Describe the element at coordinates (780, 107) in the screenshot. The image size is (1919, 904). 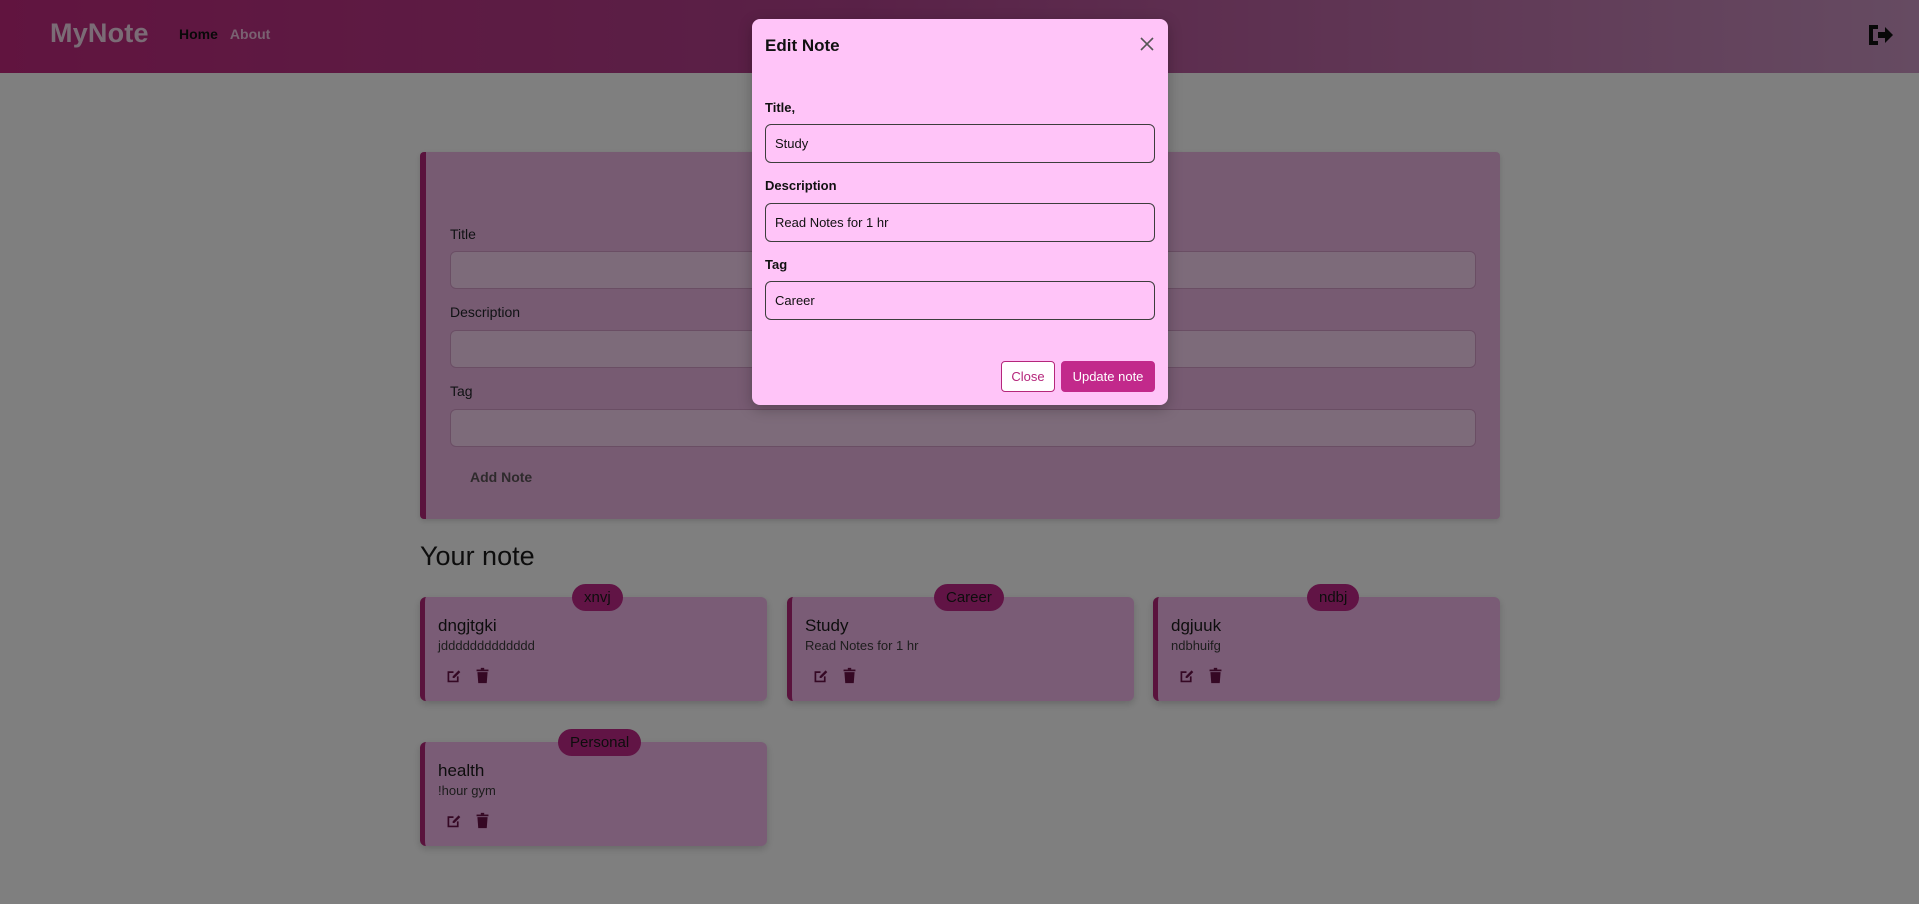
I see `modal-title-label: Title,` at that location.